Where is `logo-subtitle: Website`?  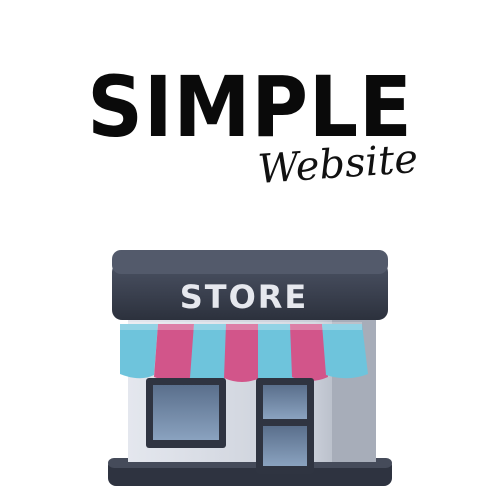
logo-subtitle: Website is located at coordinates (338, 164).